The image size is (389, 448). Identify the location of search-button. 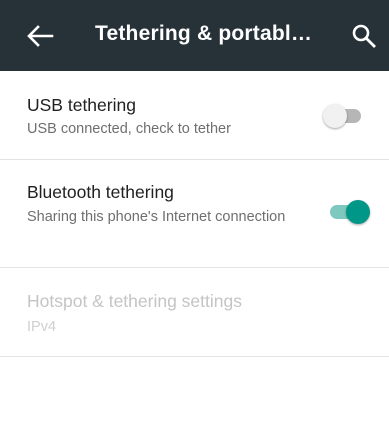
(364, 36).